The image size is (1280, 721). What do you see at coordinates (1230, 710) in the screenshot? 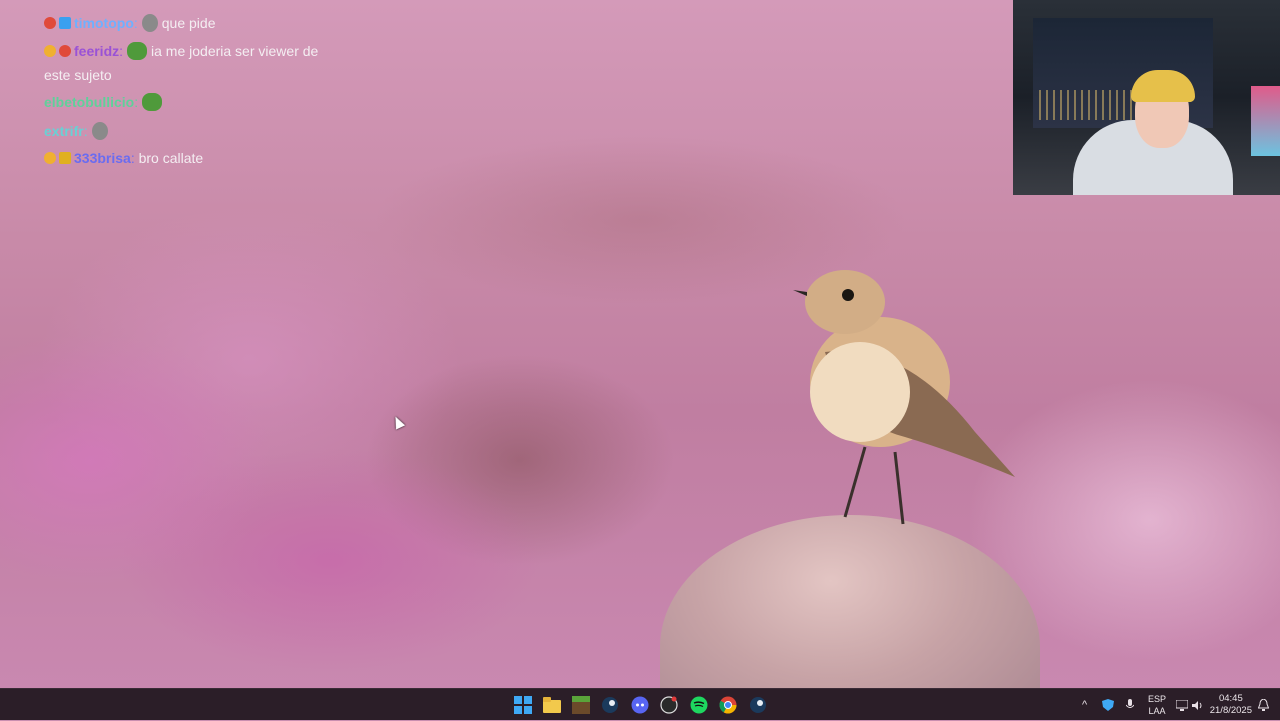
I see `clock-date: 21/8/2025` at bounding box center [1230, 710].